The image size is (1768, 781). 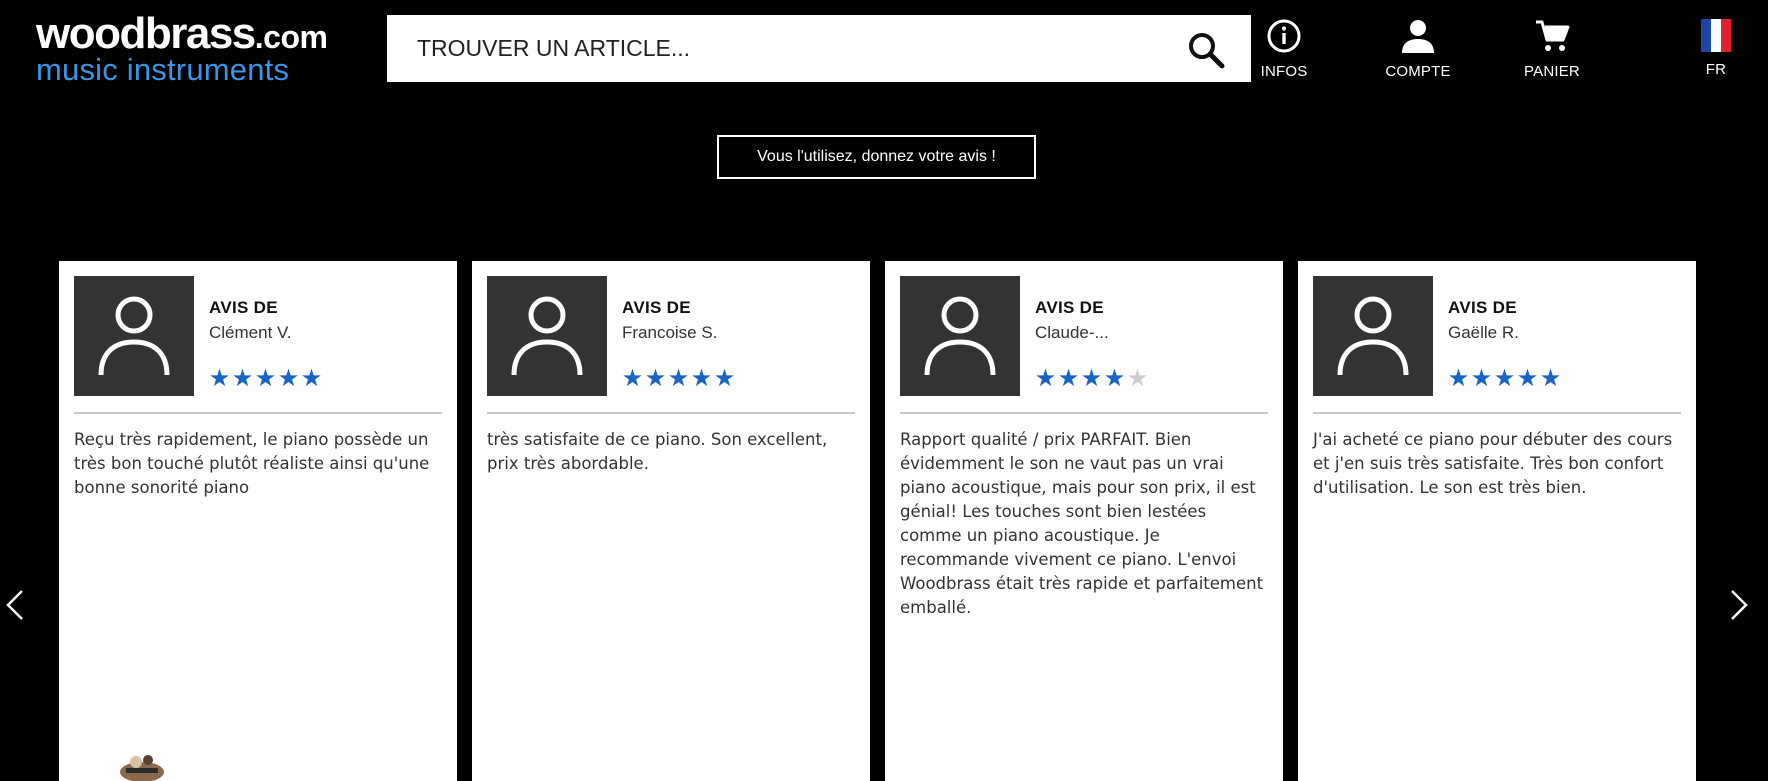 What do you see at coordinates (1716, 35) in the screenshot?
I see `french-flag-icon` at bounding box center [1716, 35].